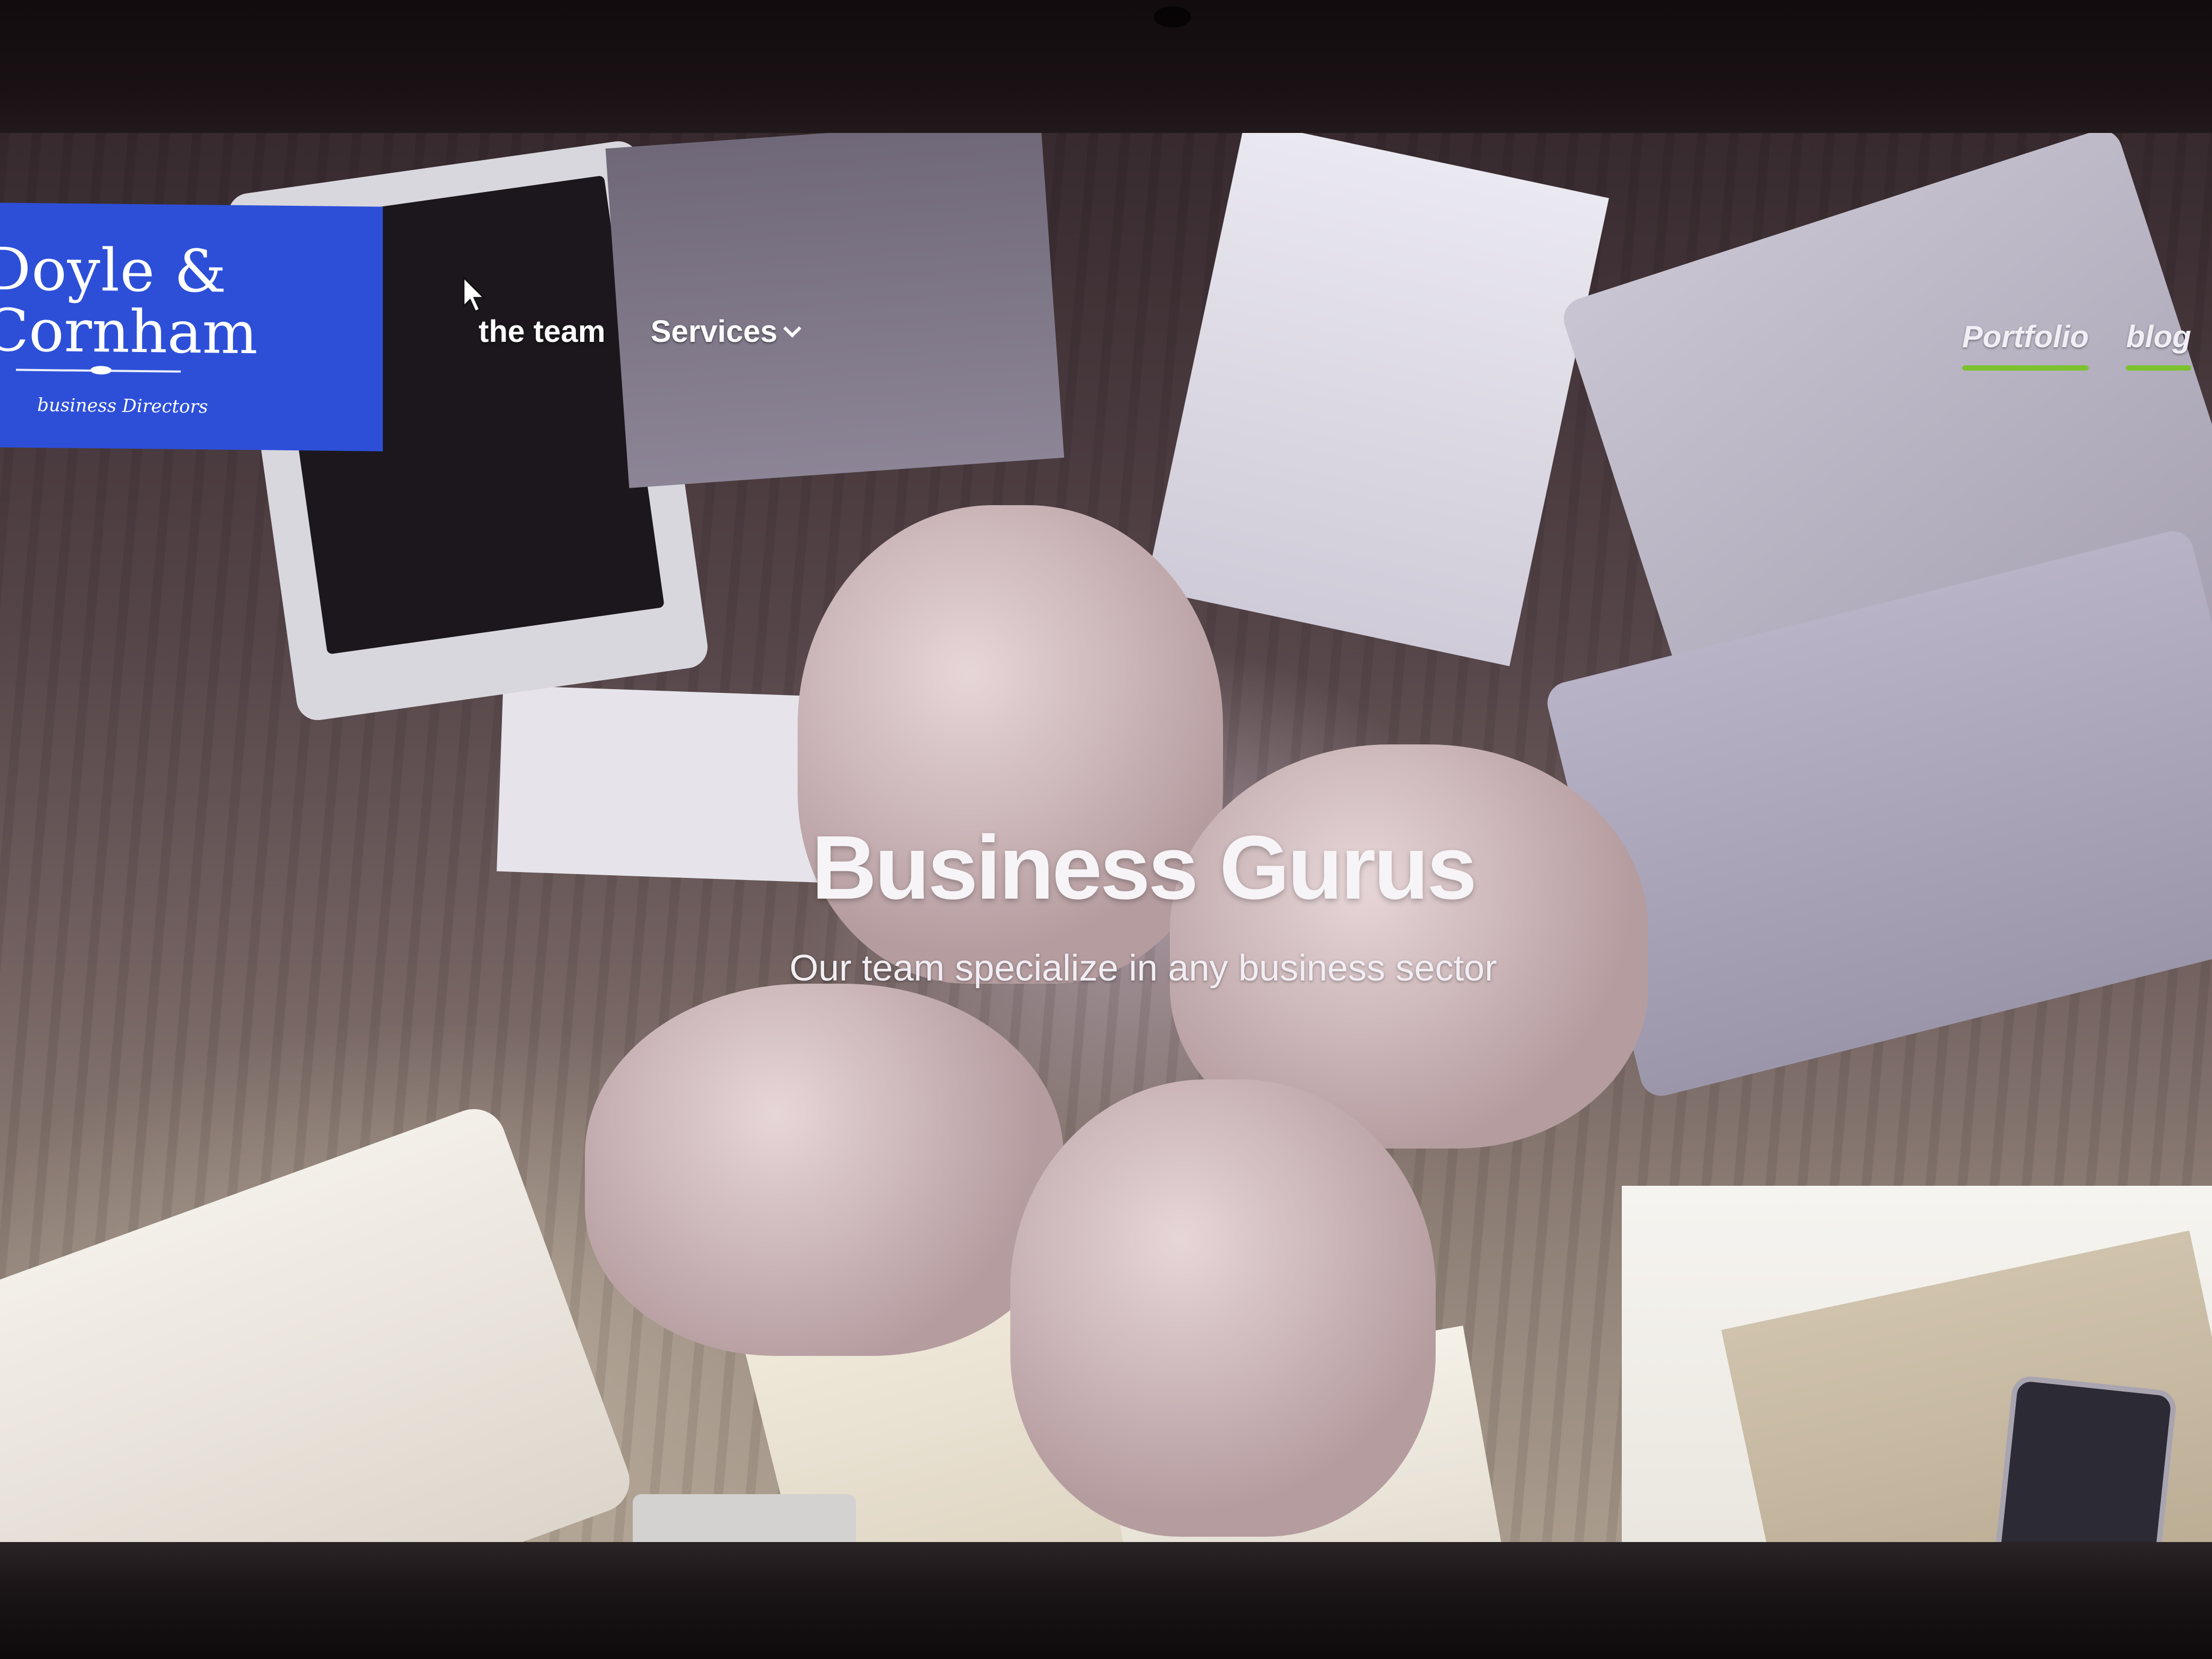  What do you see at coordinates (1144, 867) in the screenshot?
I see `hero-title: Business Gurus` at bounding box center [1144, 867].